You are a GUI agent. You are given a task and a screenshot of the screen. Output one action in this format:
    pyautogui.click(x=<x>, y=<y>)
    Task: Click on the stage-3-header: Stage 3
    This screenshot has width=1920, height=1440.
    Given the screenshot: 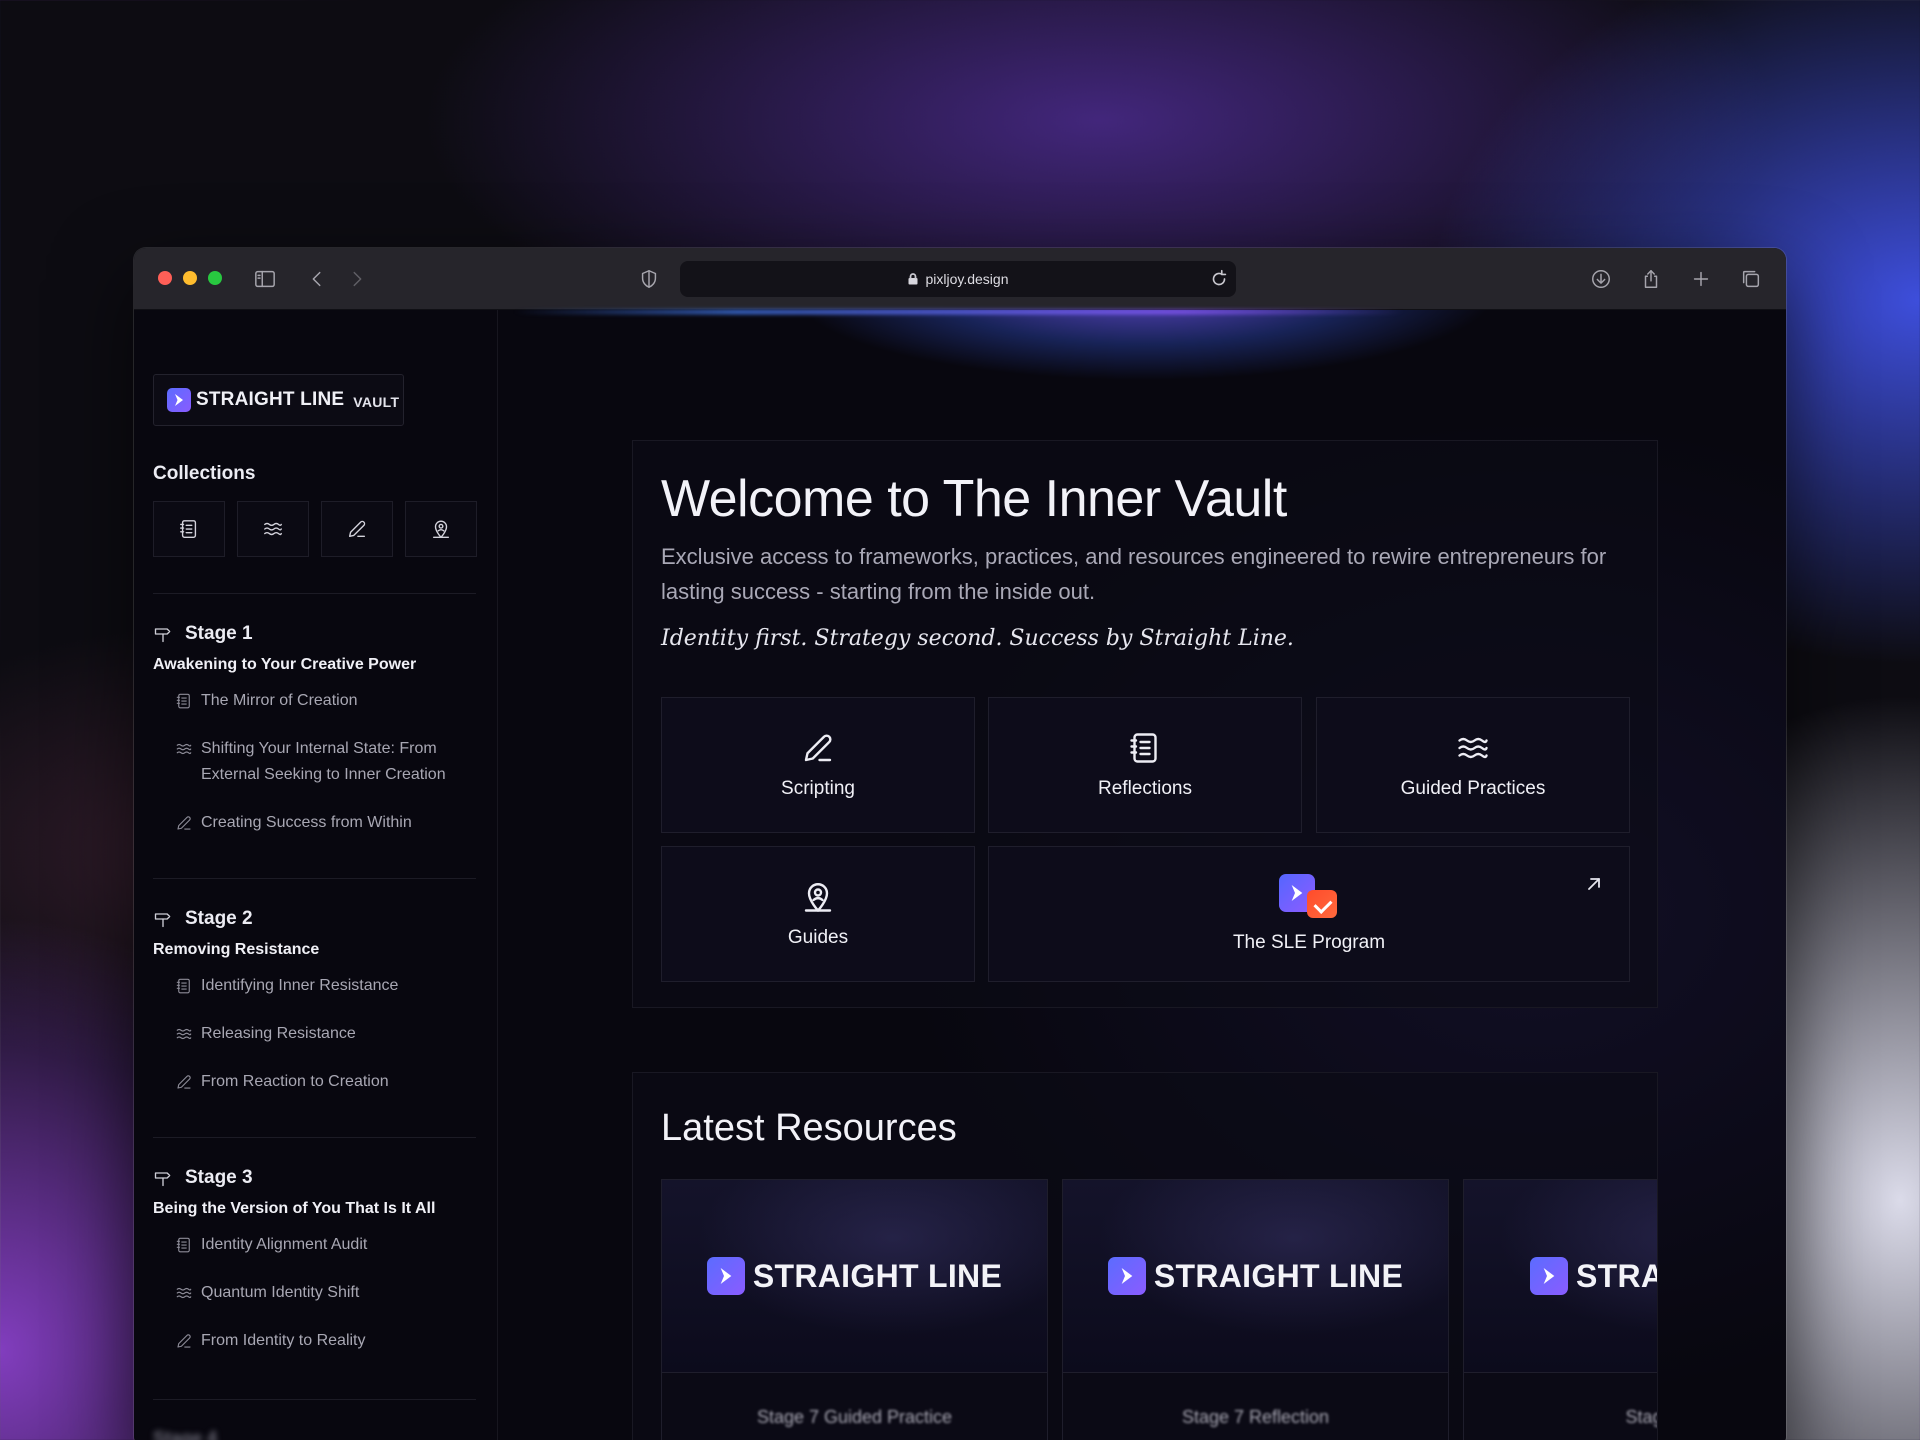 What is the action you would take?
    pyautogui.click(x=318, y=1178)
    